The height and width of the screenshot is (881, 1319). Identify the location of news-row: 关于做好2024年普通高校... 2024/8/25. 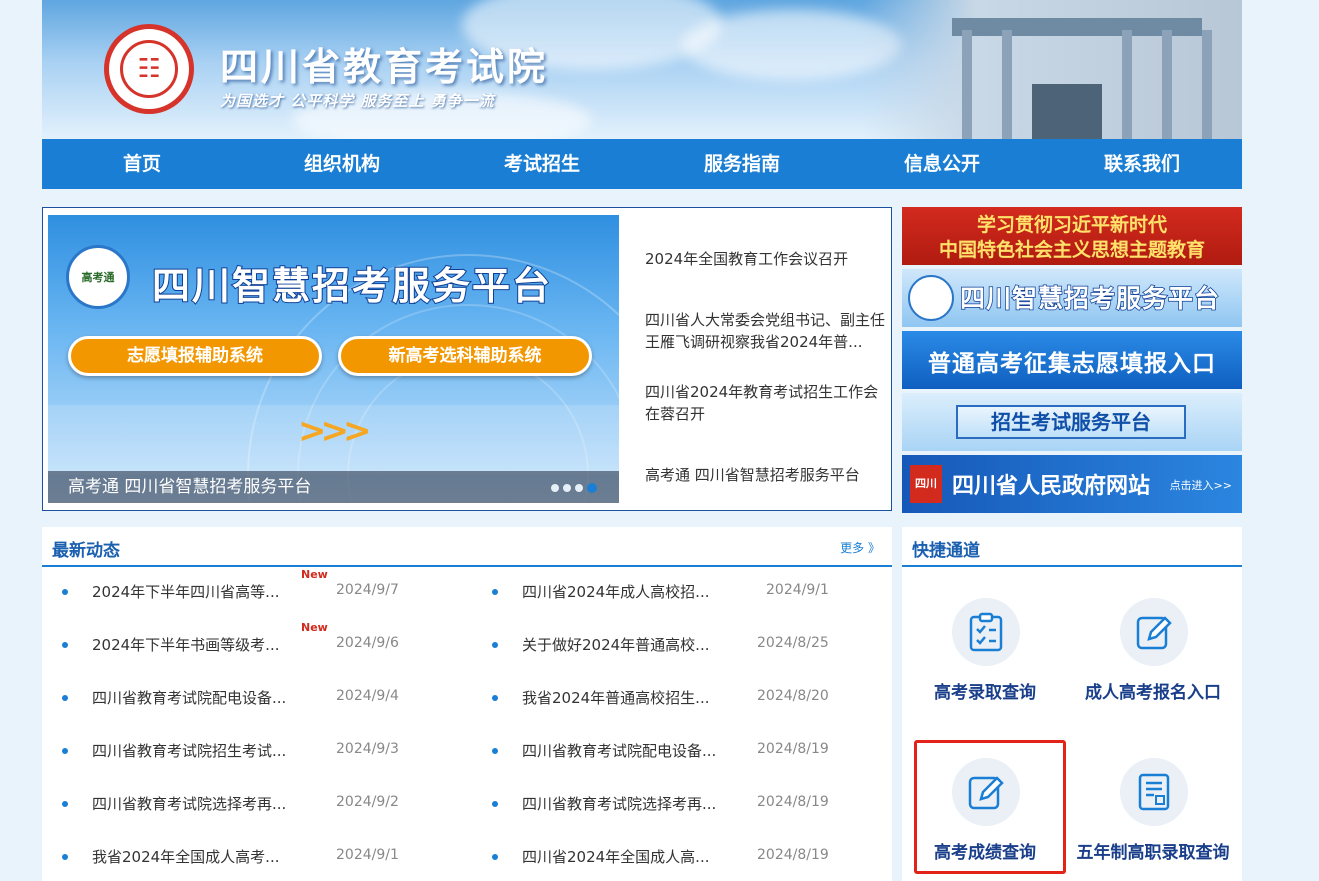
(682, 645).